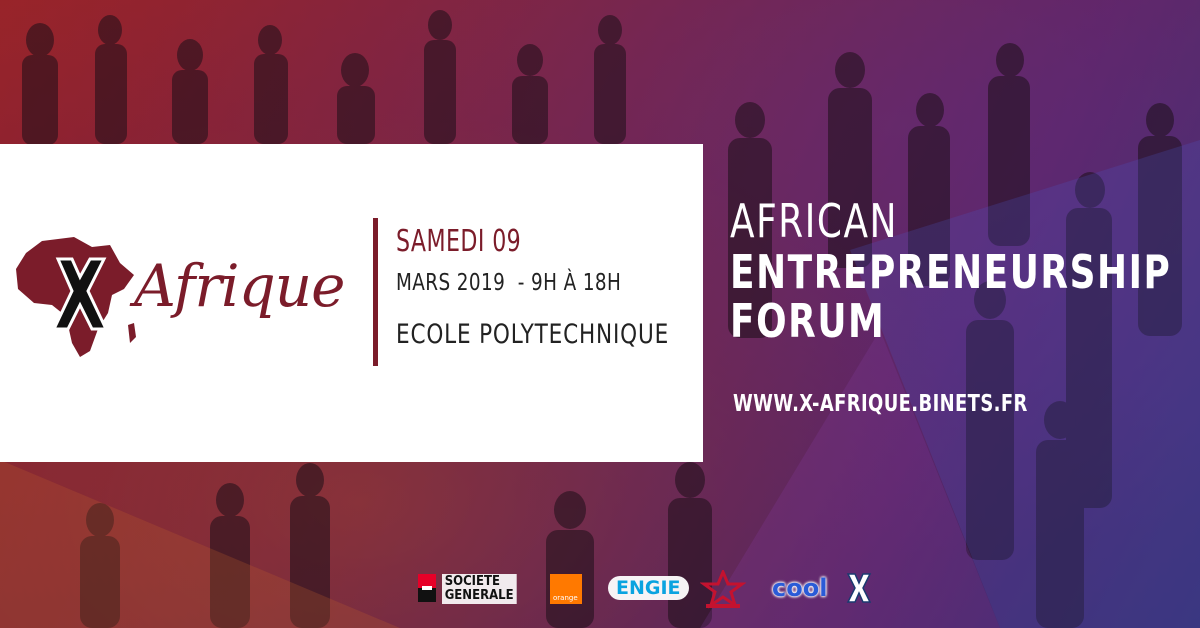 This screenshot has width=1200, height=628. I want to click on orange-logo-text: orange, so click(565, 598).